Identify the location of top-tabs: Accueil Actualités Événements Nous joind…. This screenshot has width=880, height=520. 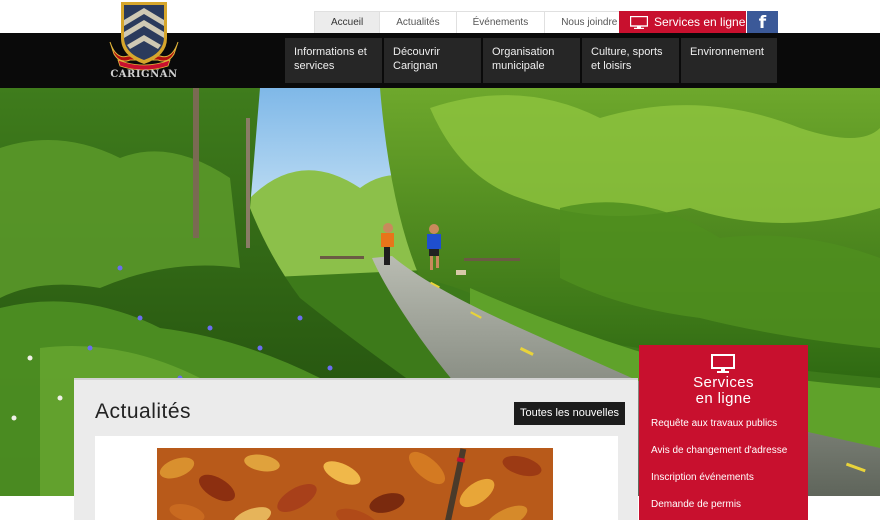
(474, 22).